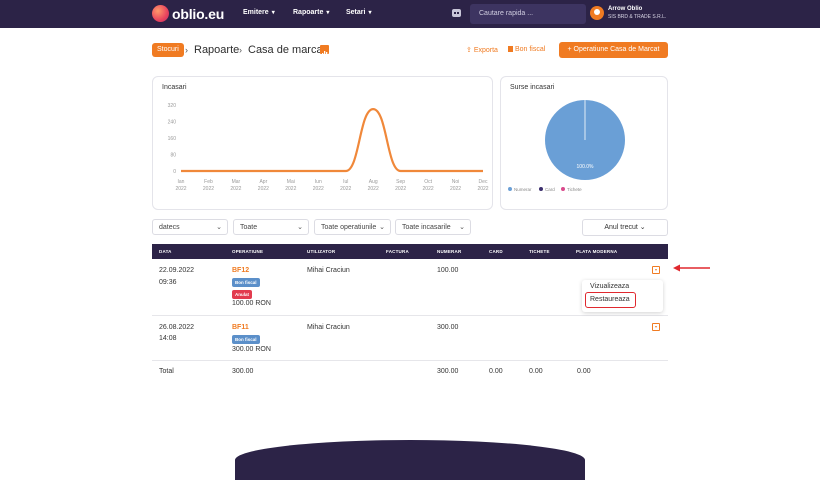 Image resolution: width=820 pixels, height=480 pixels. What do you see at coordinates (332, 140) in the screenshot?
I see `income-series-line` at bounding box center [332, 140].